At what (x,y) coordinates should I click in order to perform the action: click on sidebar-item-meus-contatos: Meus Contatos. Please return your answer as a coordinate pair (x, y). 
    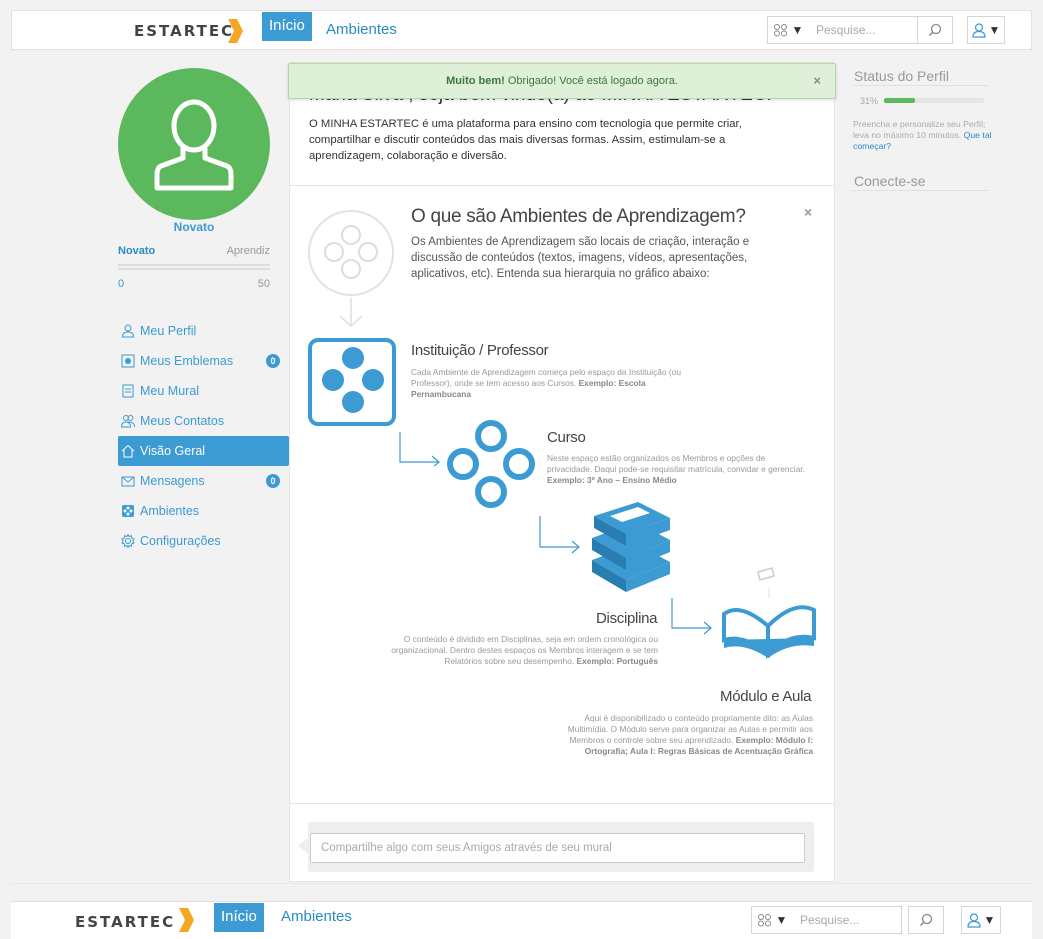
    Looking at the image, I should click on (208, 421).